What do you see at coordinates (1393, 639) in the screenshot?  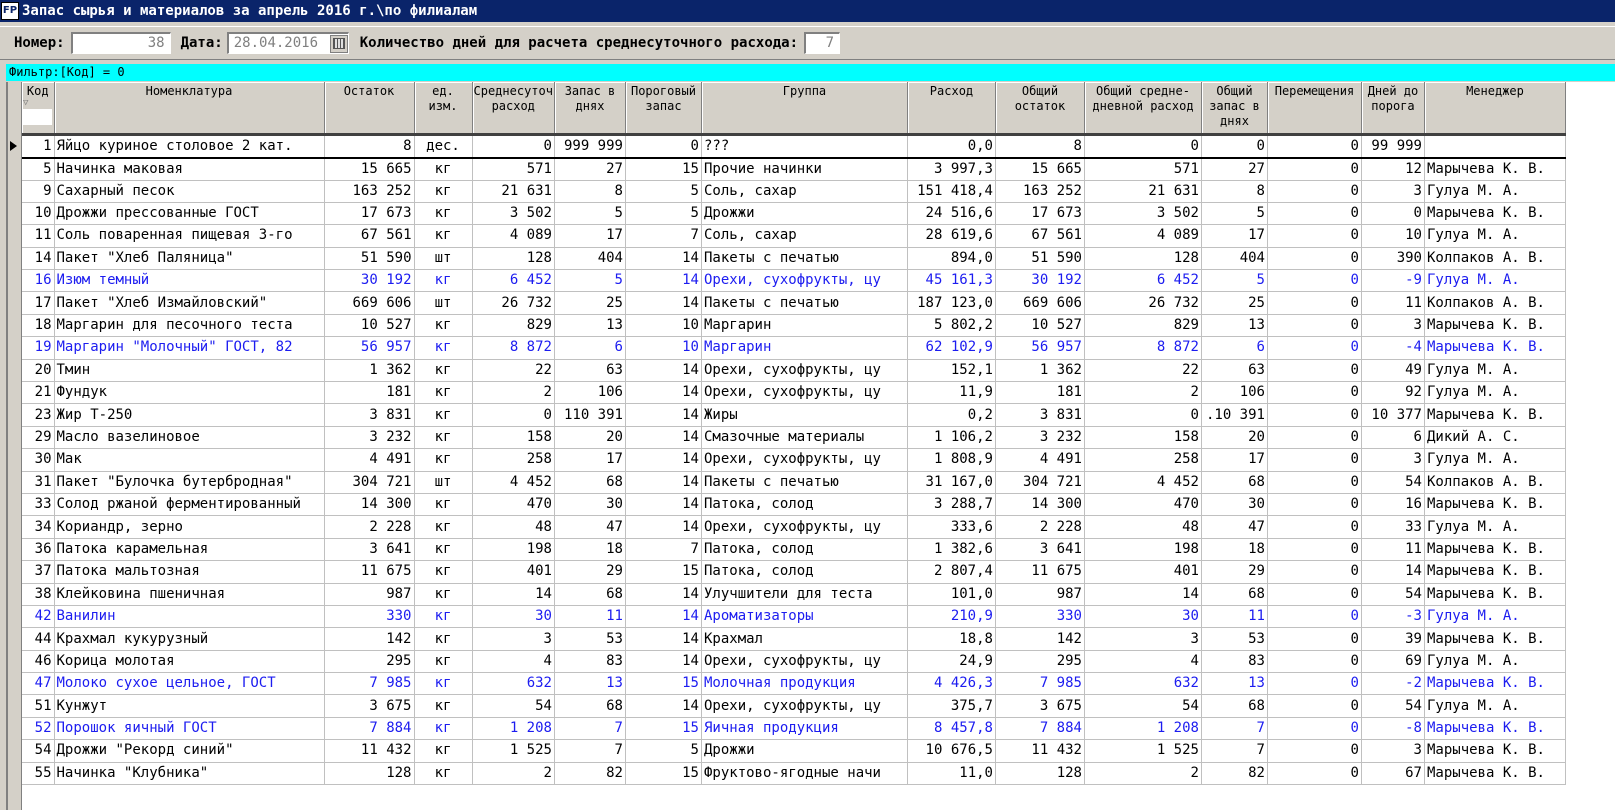 I see `cell-days-to-threshold: 39` at bounding box center [1393, 639].